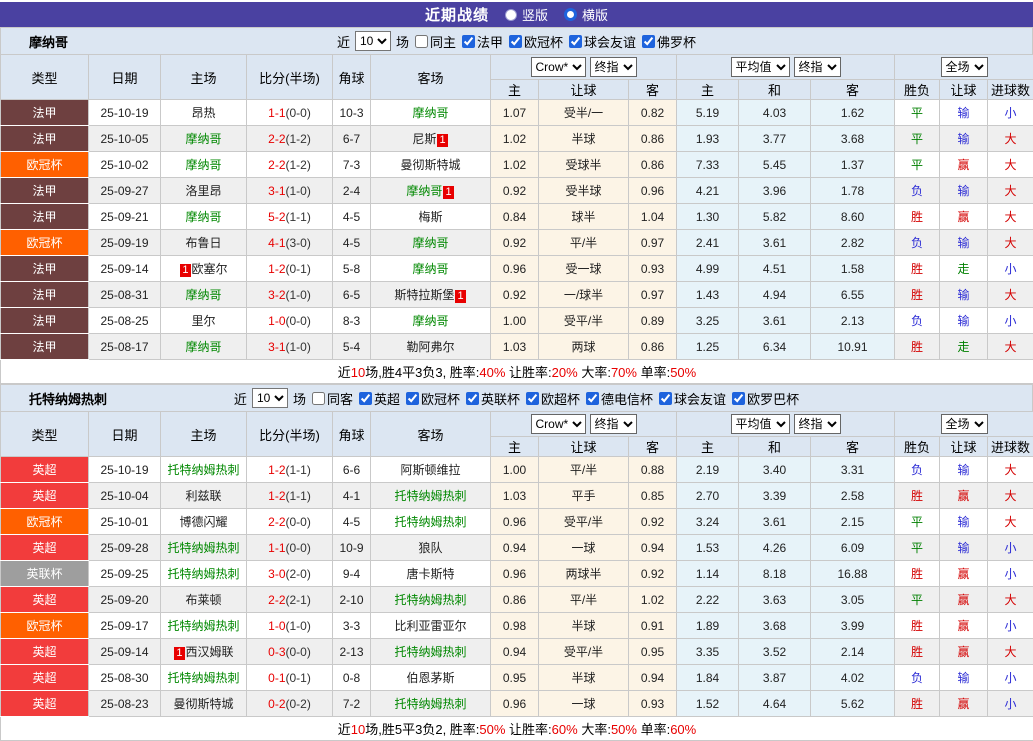 The width and height of the screenshot is (1033, 741). What do you see at coordinates (482, 41) in the screenshot?
I see `league-filter: 法甲` at bounding box center [482, 41].